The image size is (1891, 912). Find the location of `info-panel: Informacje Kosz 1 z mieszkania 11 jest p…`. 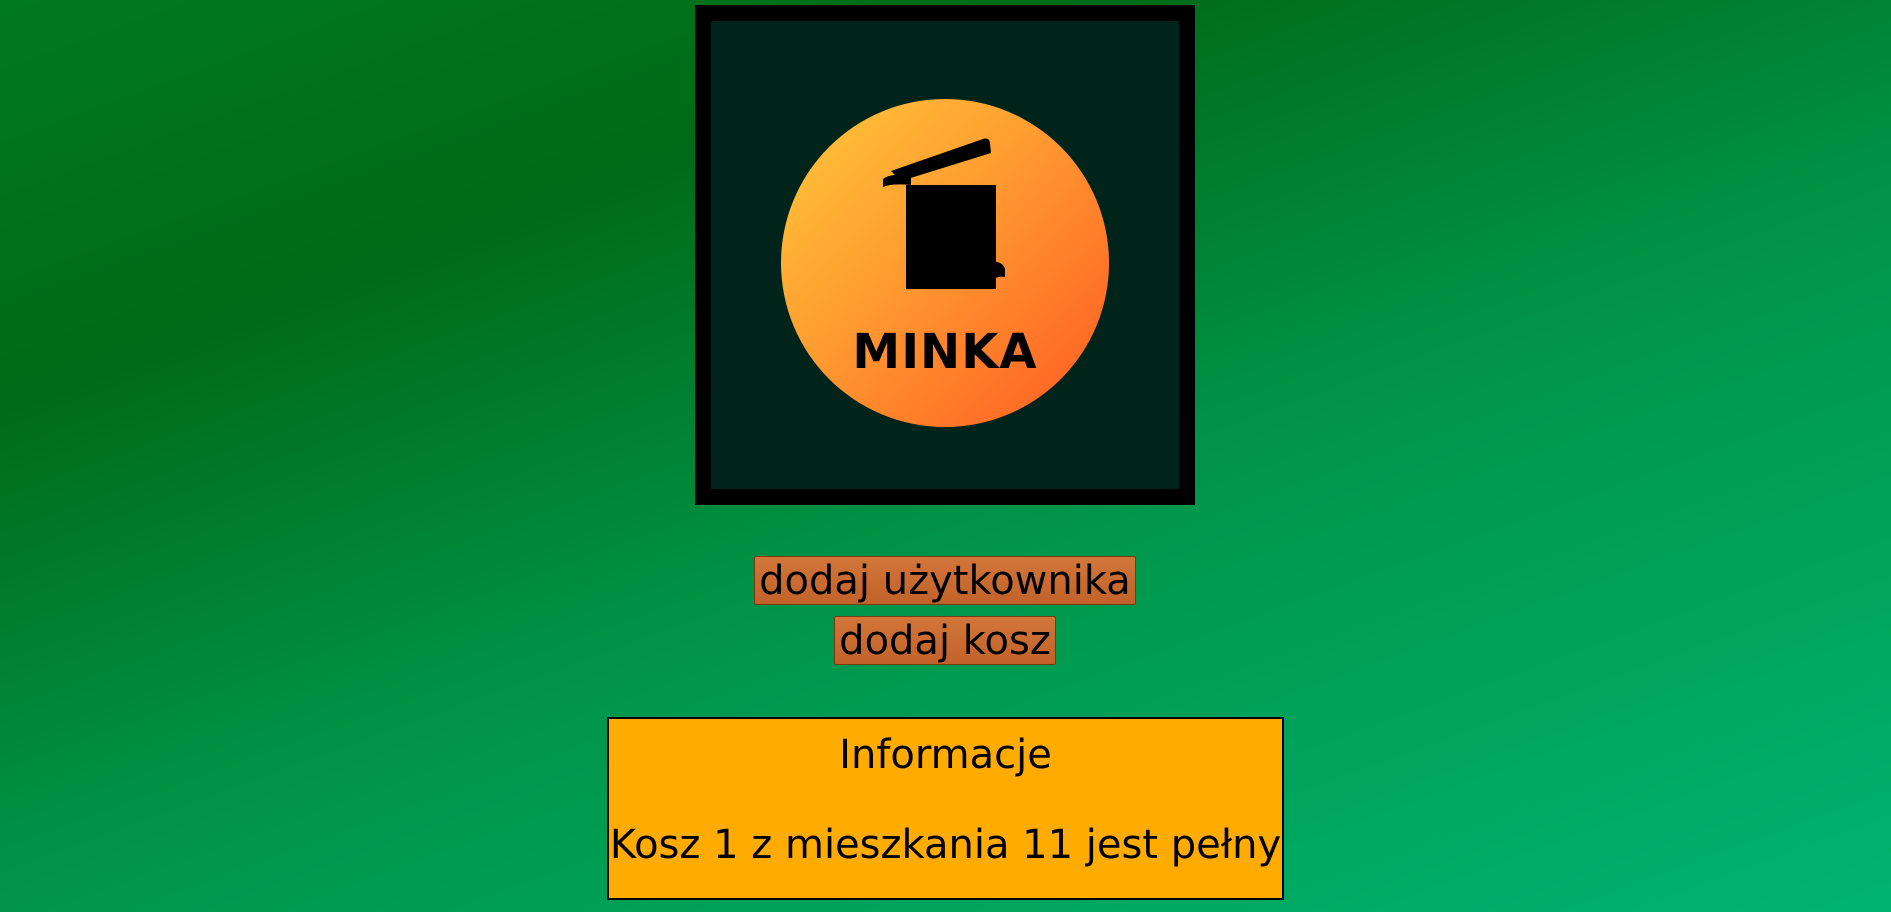

info-panel: Informacje Kosz 1 z mieszkania 11 jest p… is located at coordinates (945, 808).